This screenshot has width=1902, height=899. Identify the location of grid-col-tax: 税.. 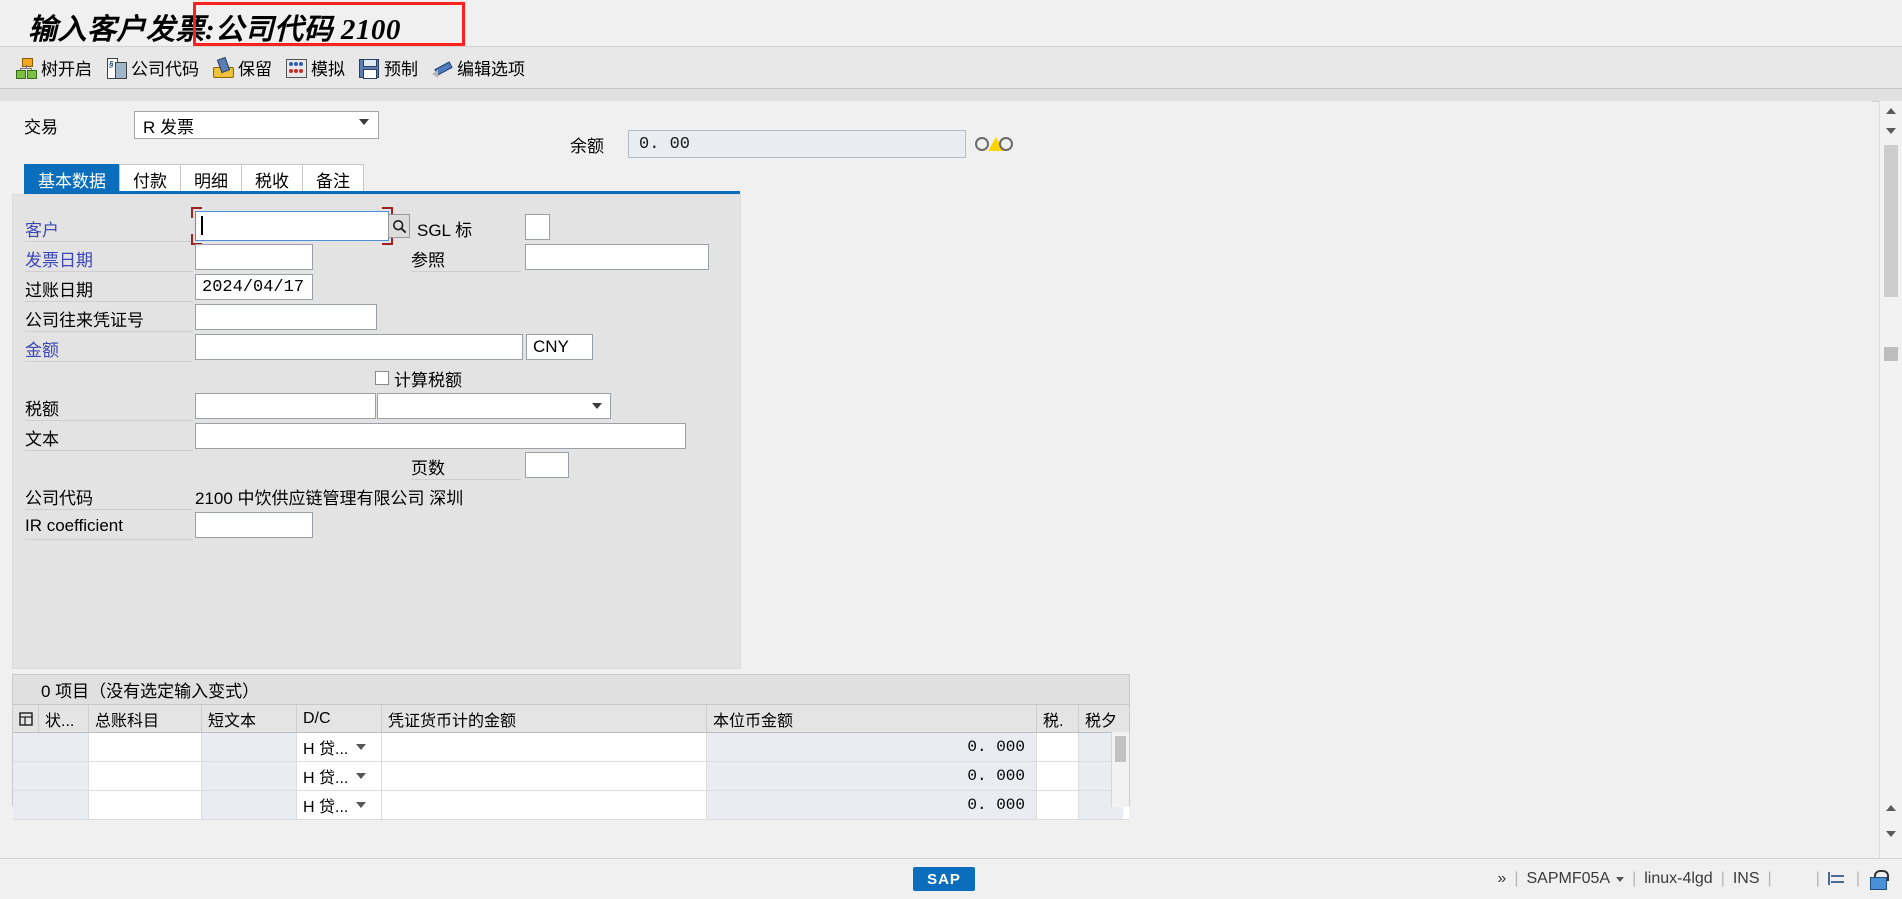
(1058, 718).